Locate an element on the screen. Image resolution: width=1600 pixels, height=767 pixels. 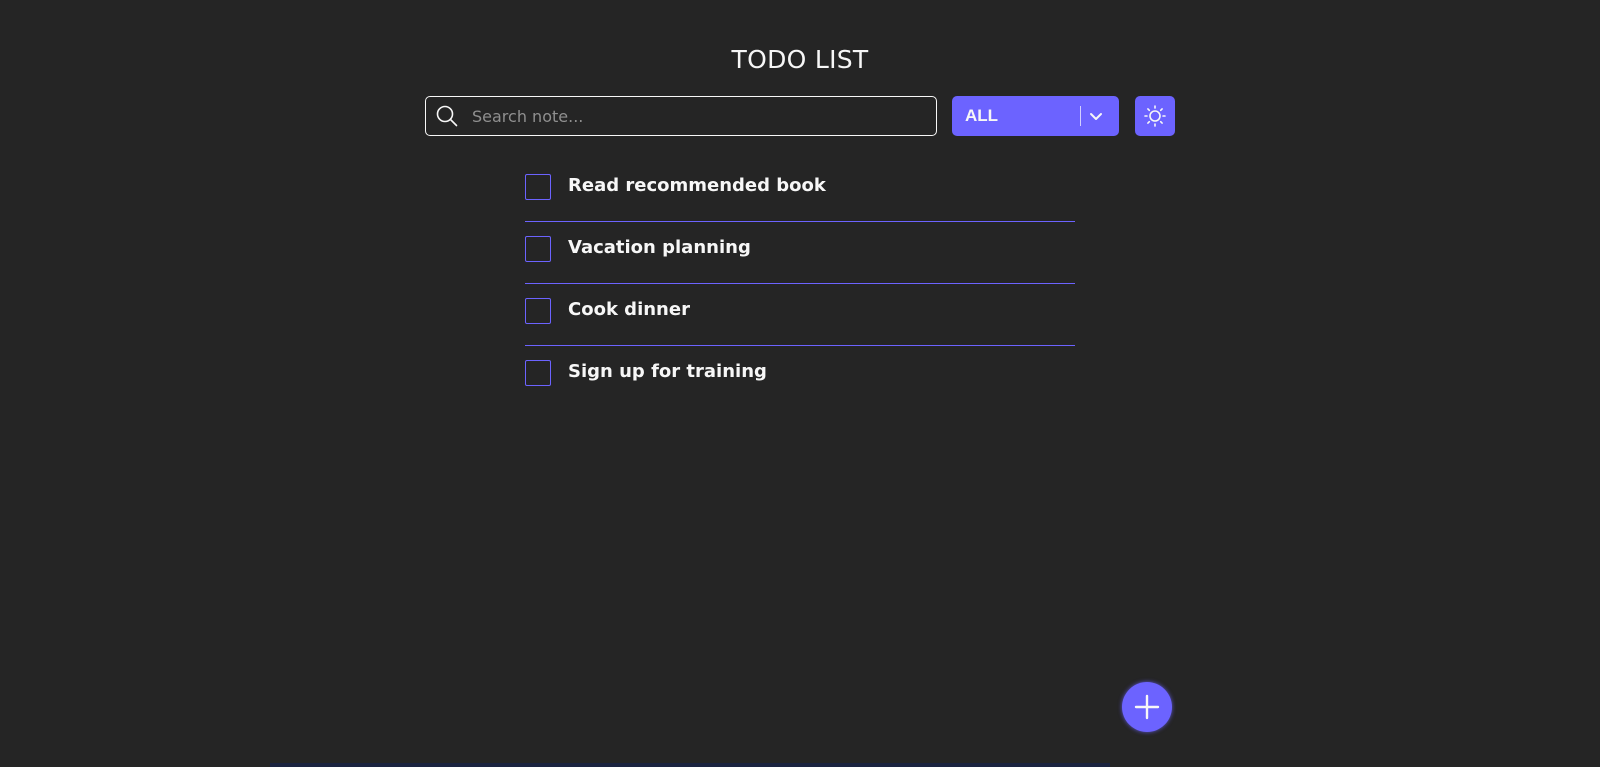
filter-divider is located at coordinates (1080, 116).